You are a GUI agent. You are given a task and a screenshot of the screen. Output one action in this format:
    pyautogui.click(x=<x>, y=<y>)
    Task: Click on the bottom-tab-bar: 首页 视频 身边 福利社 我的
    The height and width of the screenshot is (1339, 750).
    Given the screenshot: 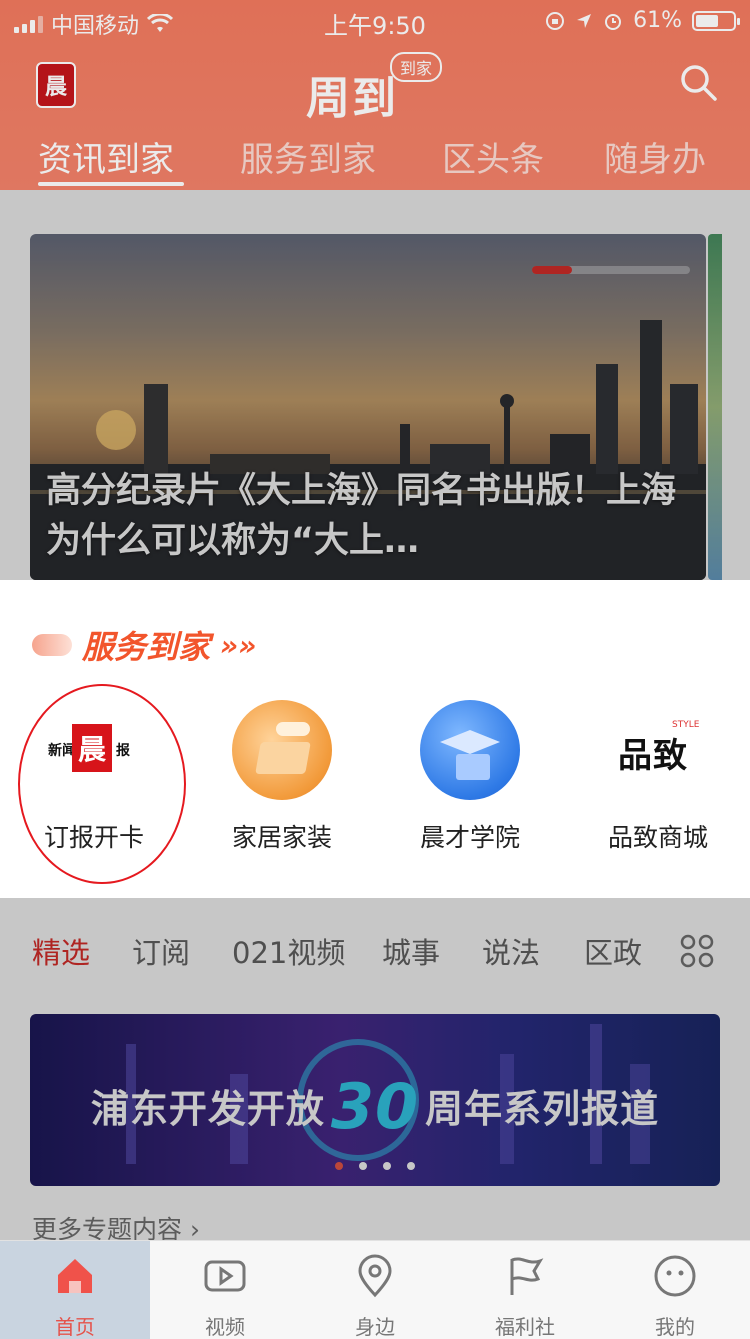 What is the action you would take?
    pyautogui.click(x=375, y=1289)
    